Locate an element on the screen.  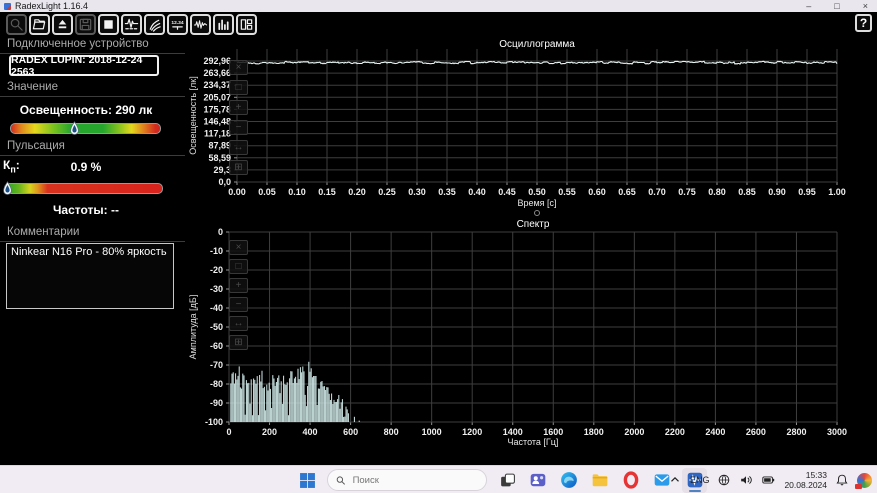
stop-measure-button is located at coordinates (108, 24).